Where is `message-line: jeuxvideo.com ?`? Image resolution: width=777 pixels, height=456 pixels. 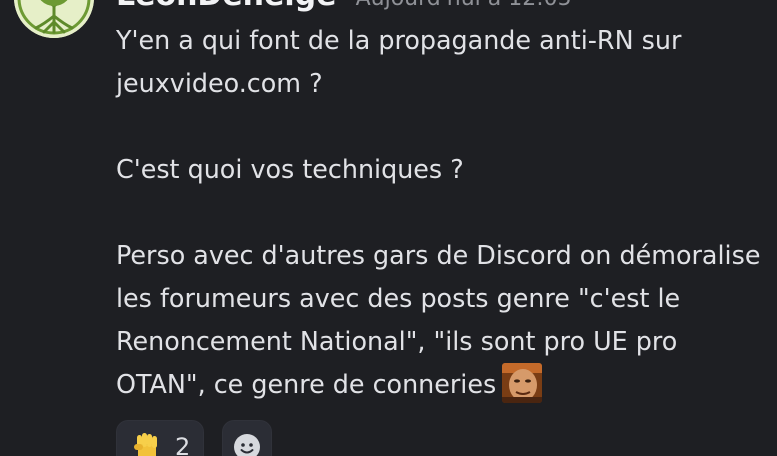
message-line: jeuxvideo.com ? is located at coordinates (219, 83).